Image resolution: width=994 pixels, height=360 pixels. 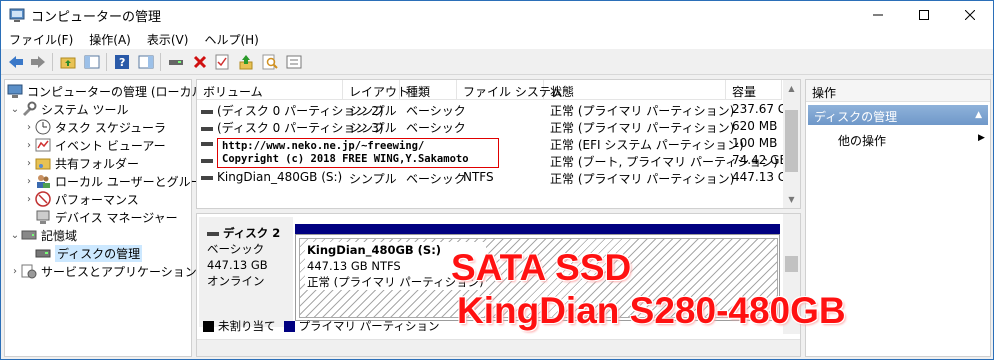 I want to click on close-icon, so click(x=970, y=15).